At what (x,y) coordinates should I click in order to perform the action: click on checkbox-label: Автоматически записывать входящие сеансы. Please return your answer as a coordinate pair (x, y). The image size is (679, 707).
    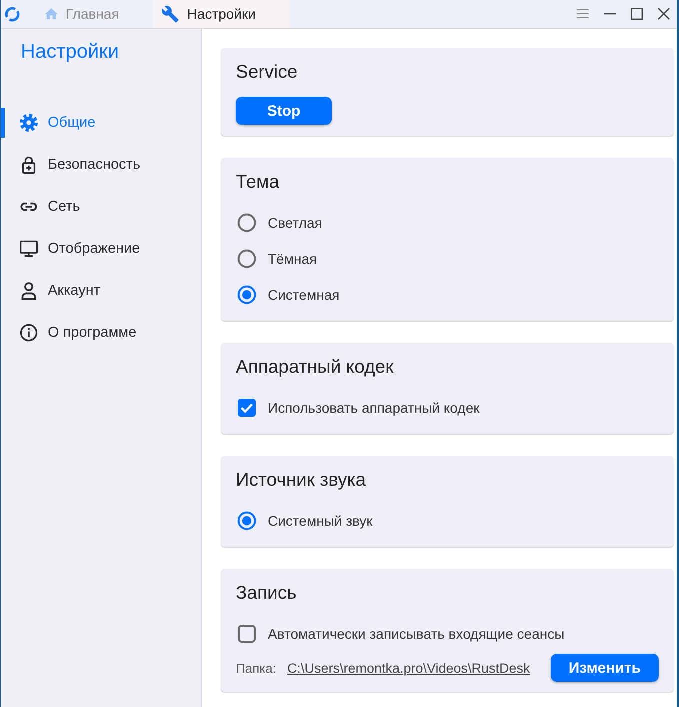
    Looking at the image, I should click on (416, 634).